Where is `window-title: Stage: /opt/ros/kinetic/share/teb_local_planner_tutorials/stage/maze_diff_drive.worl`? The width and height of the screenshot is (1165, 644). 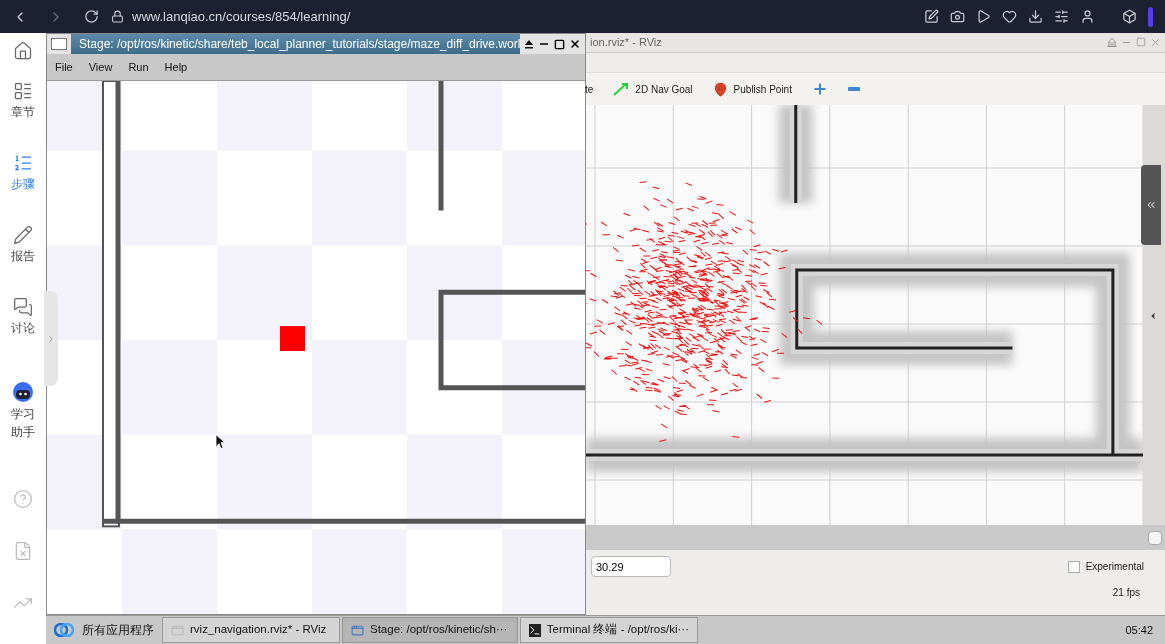
window-title: Stage: /opt/ros/kinetic/share/teb_local_planner_tutorials/stage/maze_diff_drive.worl is located at coordinates (295, 44).